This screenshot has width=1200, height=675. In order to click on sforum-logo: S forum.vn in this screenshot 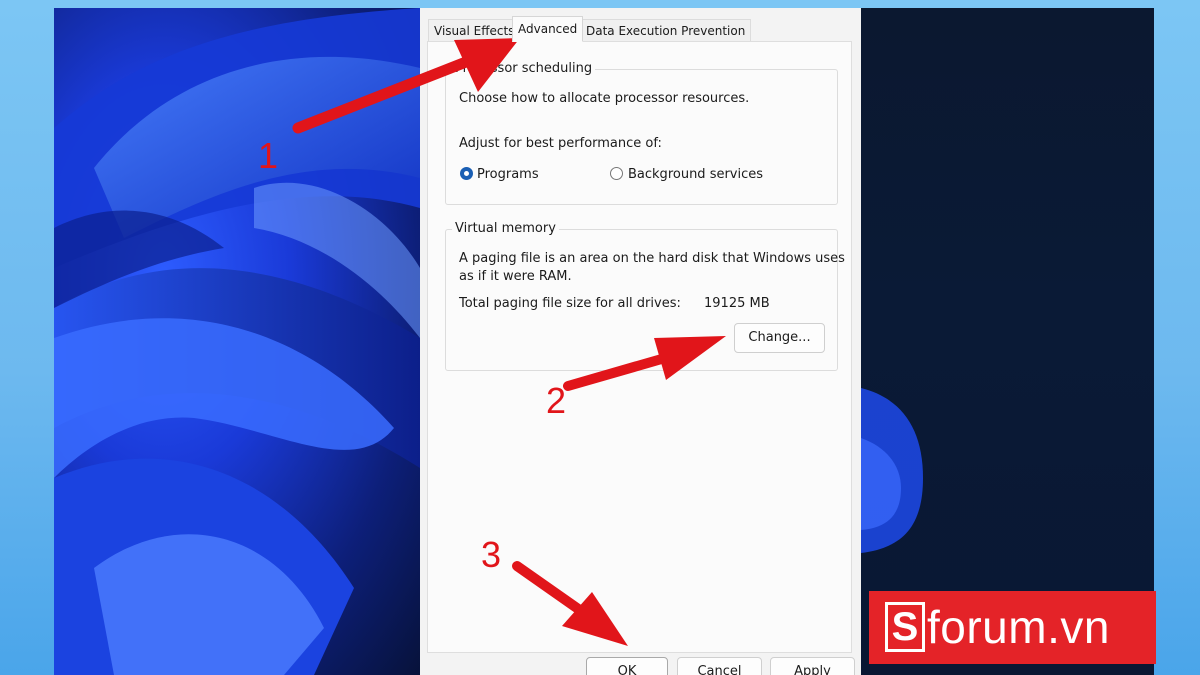, I will do `click(1012, 627)`.